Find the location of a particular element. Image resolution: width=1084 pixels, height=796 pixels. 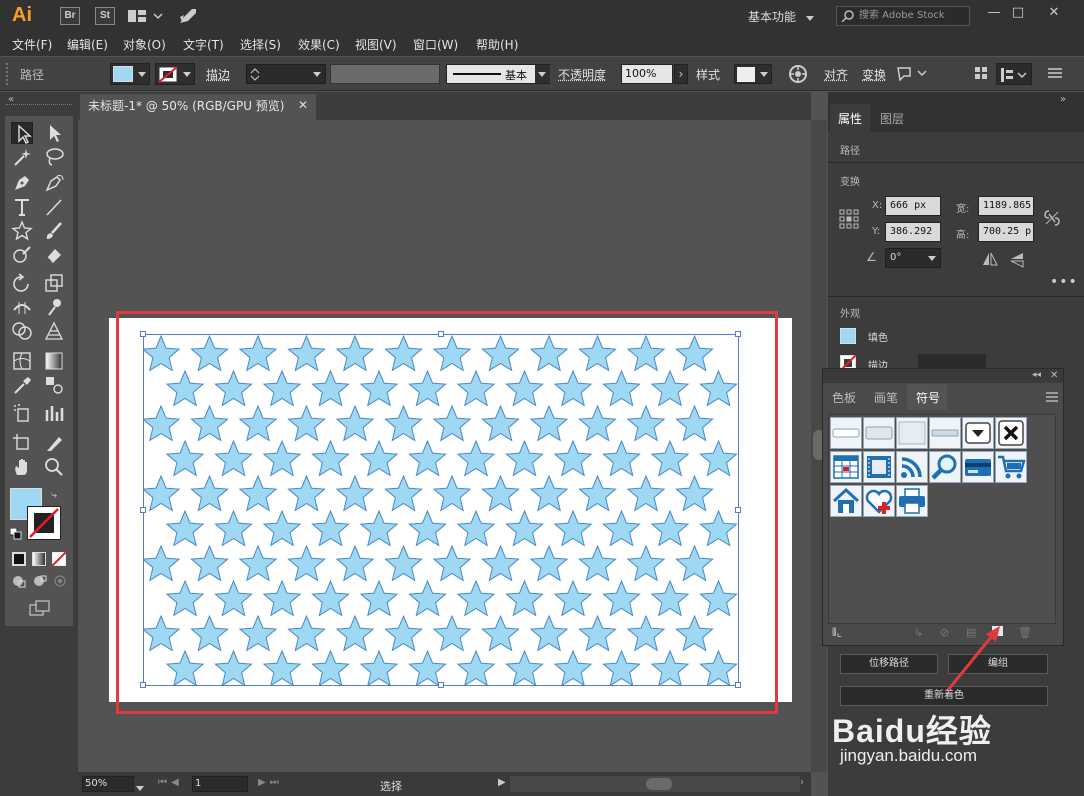

symbol-rss-feed-icon is located at coordinates (912, 467).